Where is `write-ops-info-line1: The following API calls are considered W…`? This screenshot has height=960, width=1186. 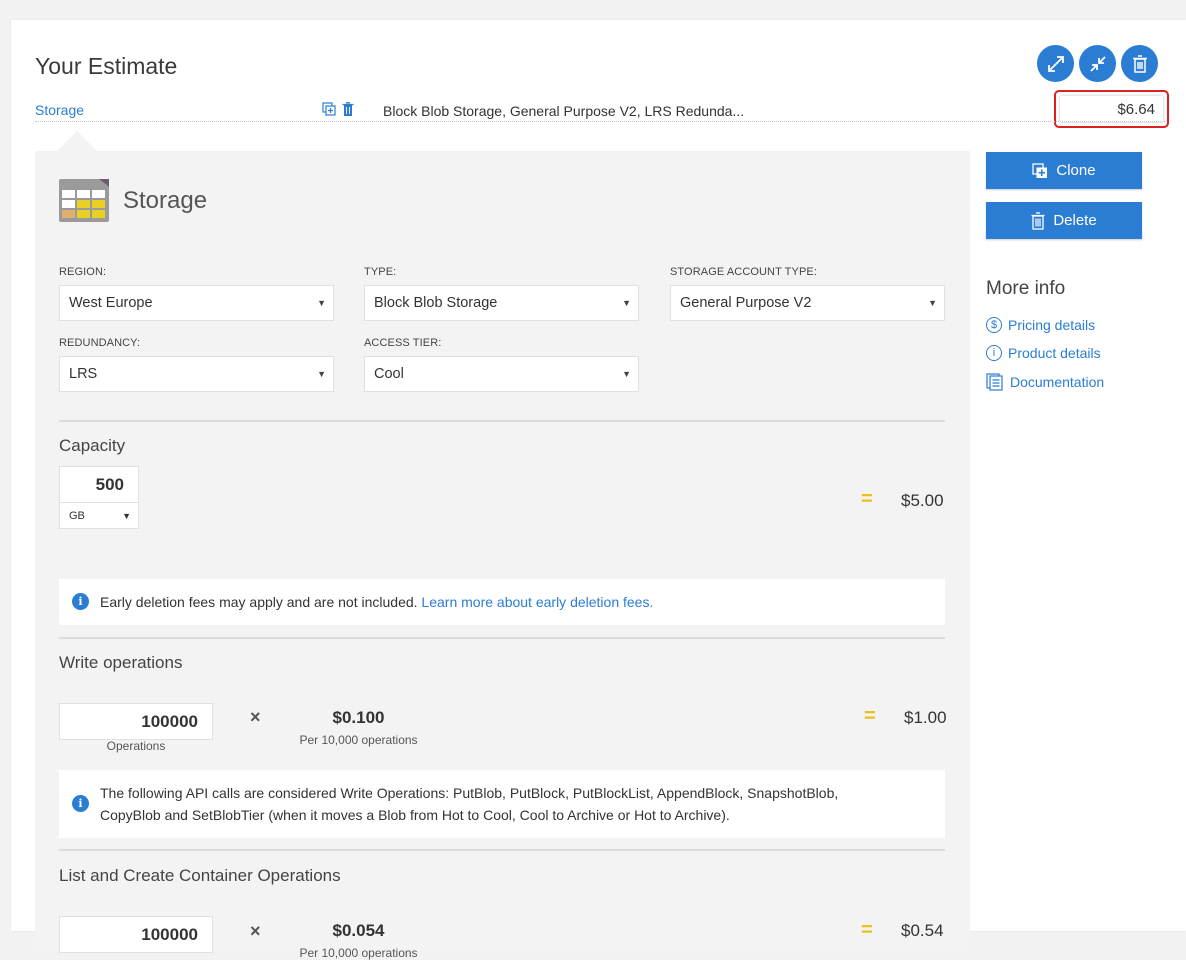
write-ops-info-line1: The following API calls are considered W… is located at coordinates (469, 793).